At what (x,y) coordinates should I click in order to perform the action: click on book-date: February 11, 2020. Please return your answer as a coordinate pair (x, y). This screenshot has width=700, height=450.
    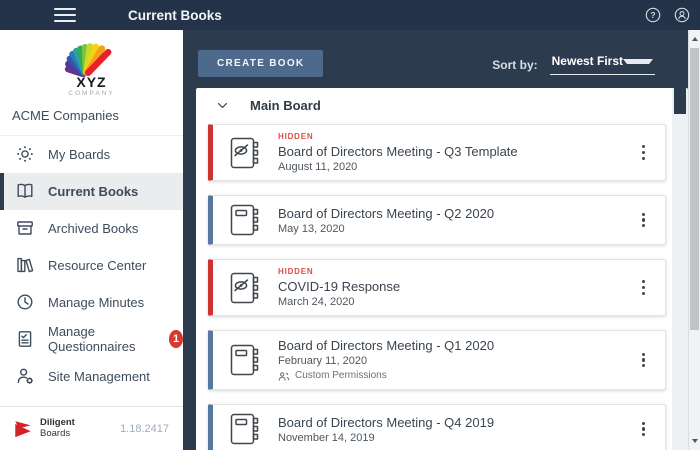
    Looking at the image, I should click on (323, 361).